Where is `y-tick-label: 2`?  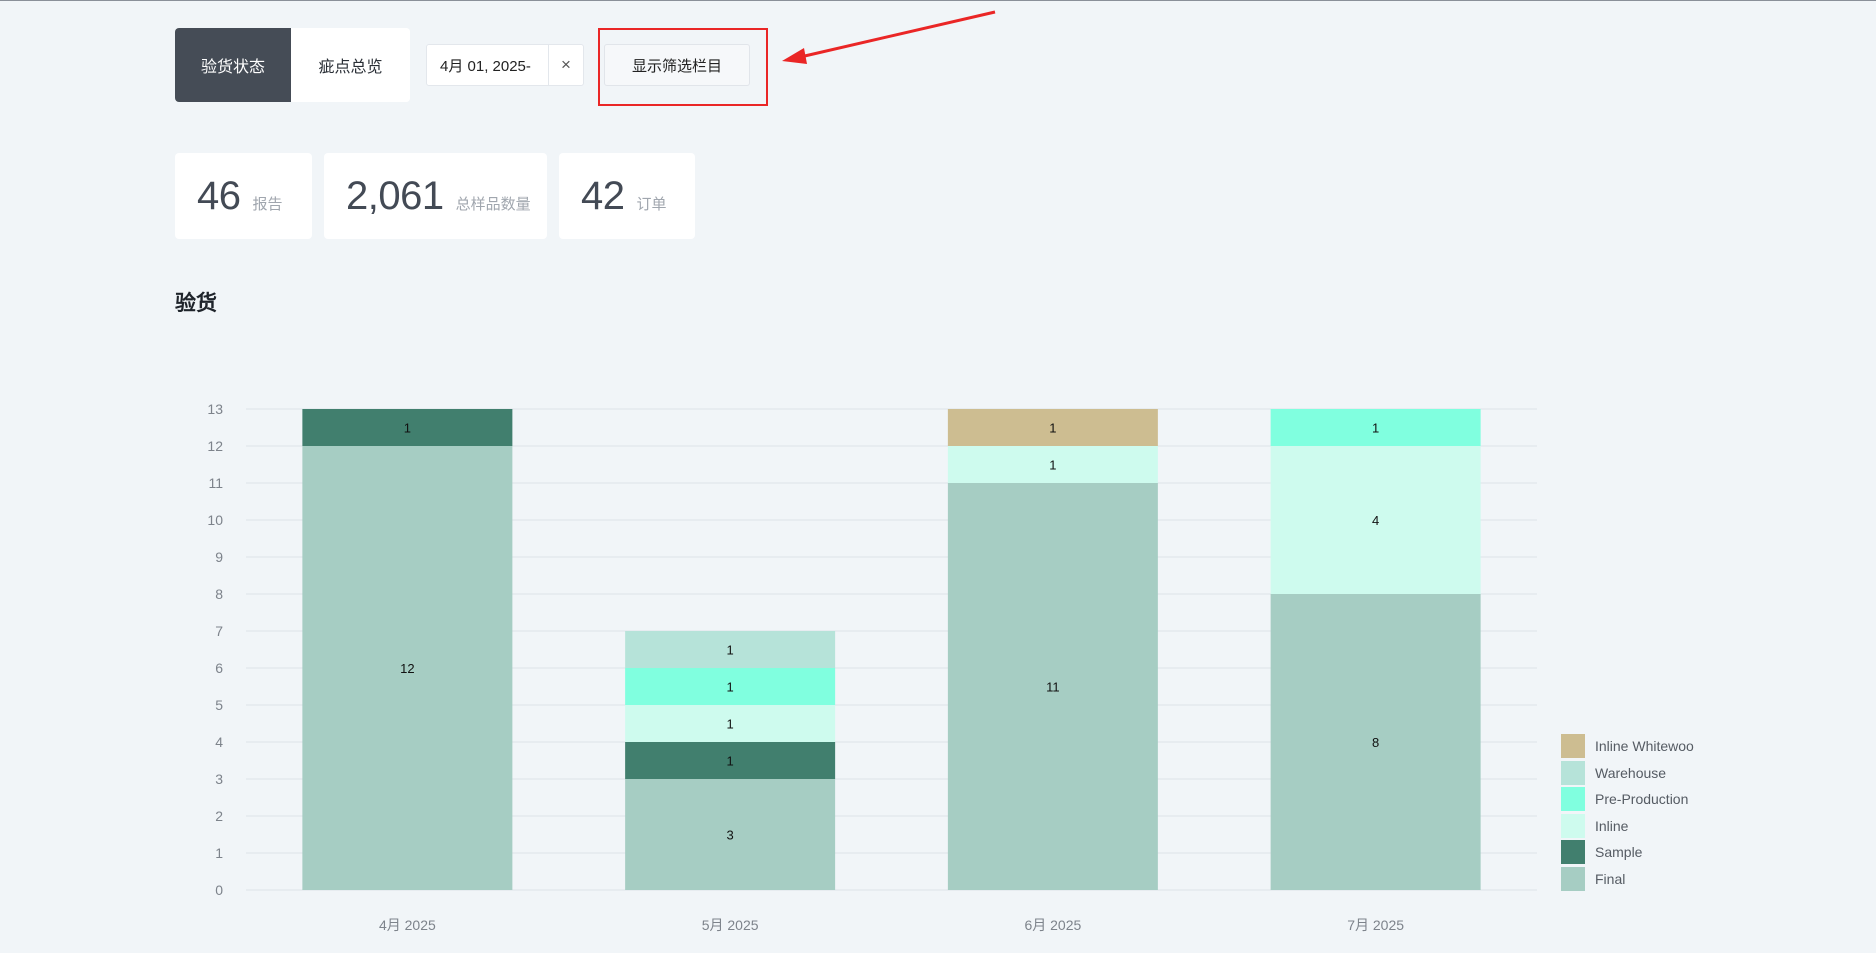 y-tick-label: 2 is located at coordinates (219, 816).